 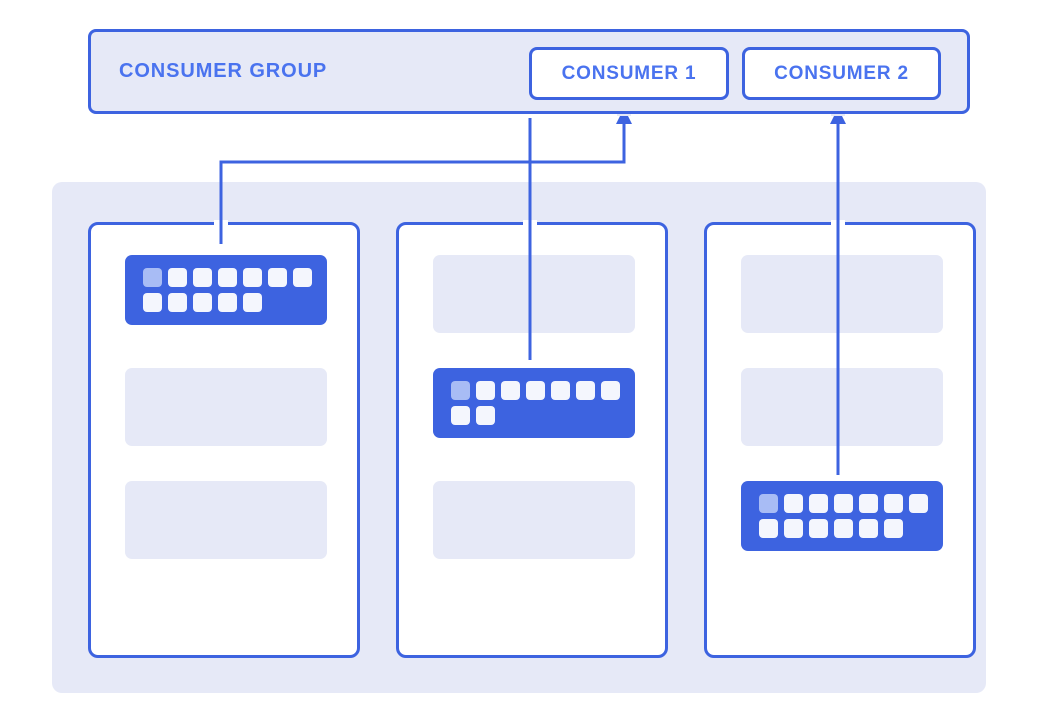 I want to click on consumer-2-box: CONSUMER 2, so click(x=841, y=73).